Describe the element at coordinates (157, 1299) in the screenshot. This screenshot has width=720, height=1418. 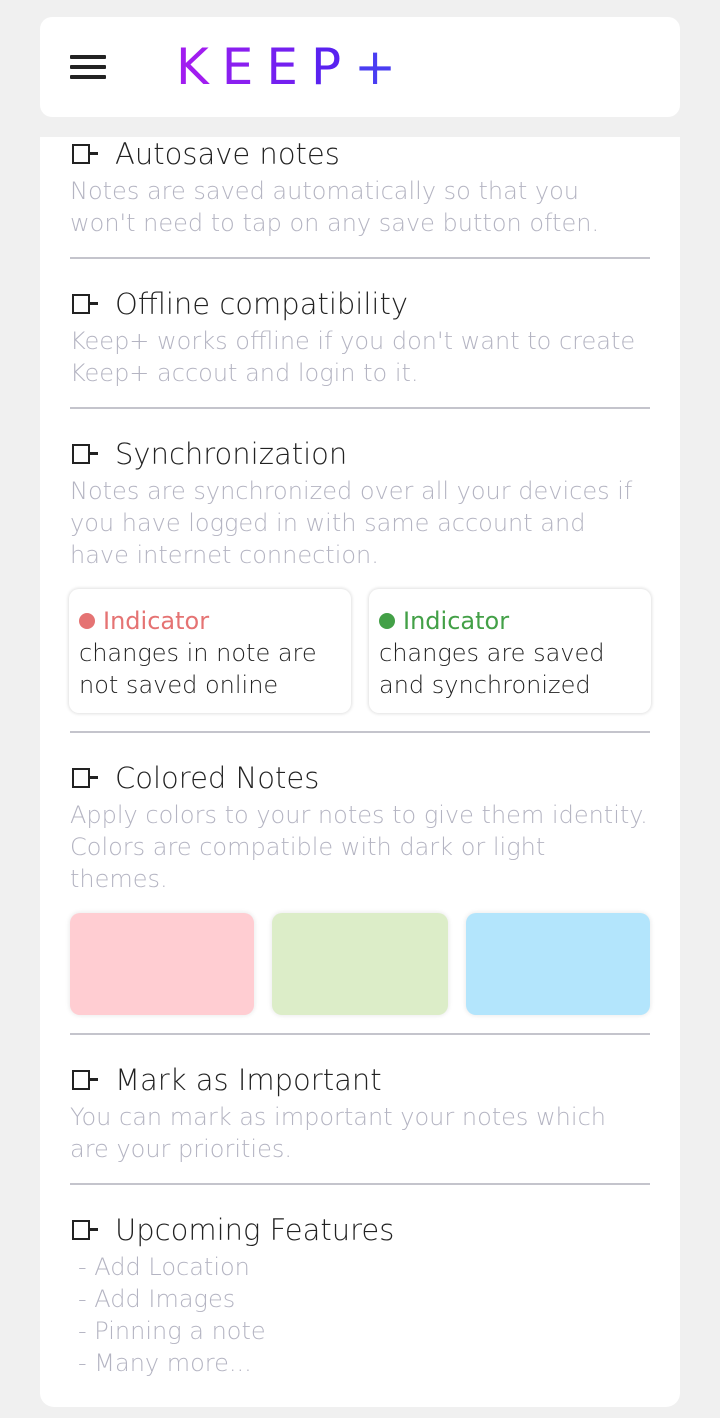
I see `list-item: - Add Images` at that location.